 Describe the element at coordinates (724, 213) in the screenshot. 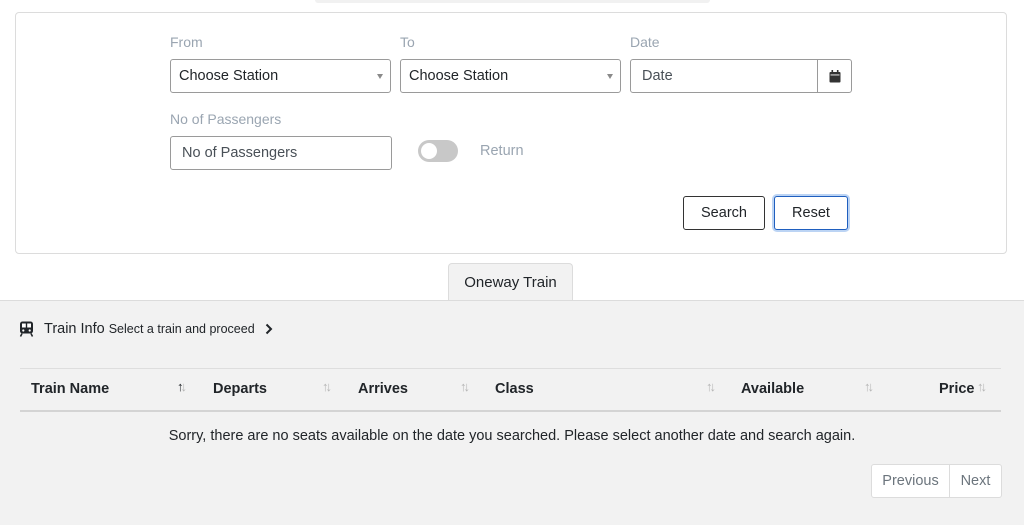

I see `search-button: Search` at that location.